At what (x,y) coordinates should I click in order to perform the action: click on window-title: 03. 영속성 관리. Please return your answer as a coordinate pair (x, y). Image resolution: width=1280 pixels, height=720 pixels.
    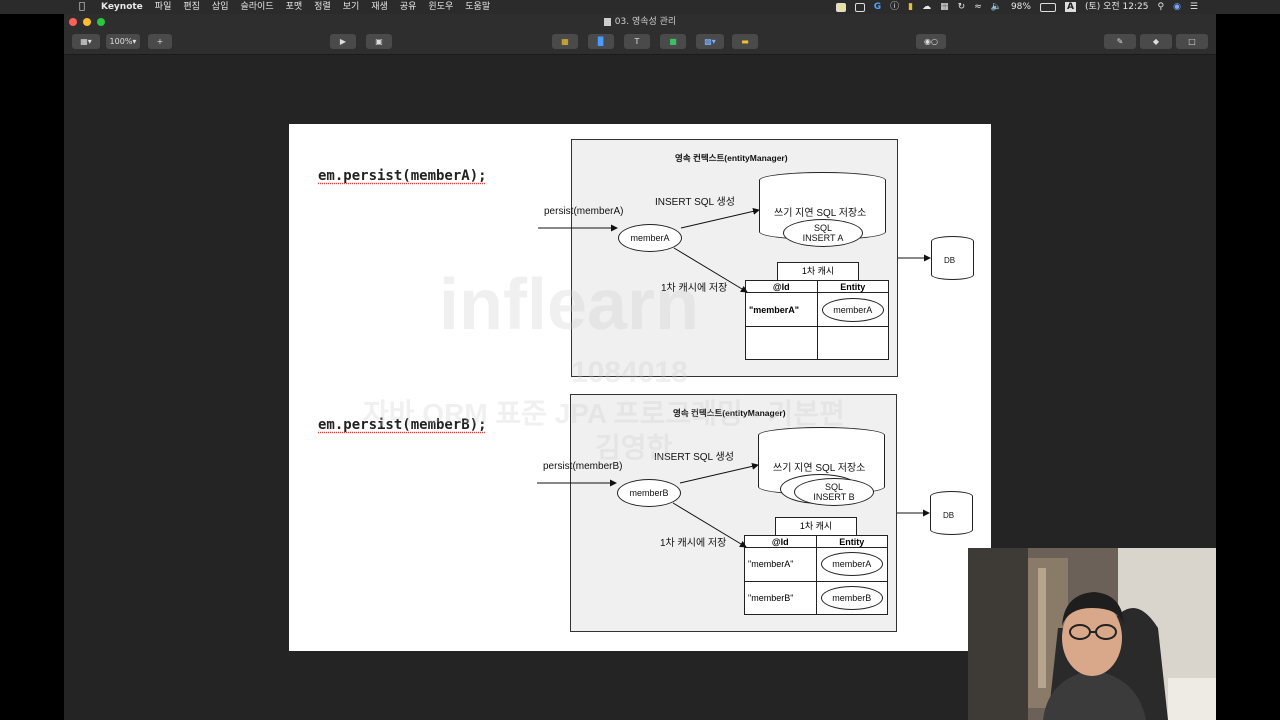
    Looking at the image, I should click on (640, 22).